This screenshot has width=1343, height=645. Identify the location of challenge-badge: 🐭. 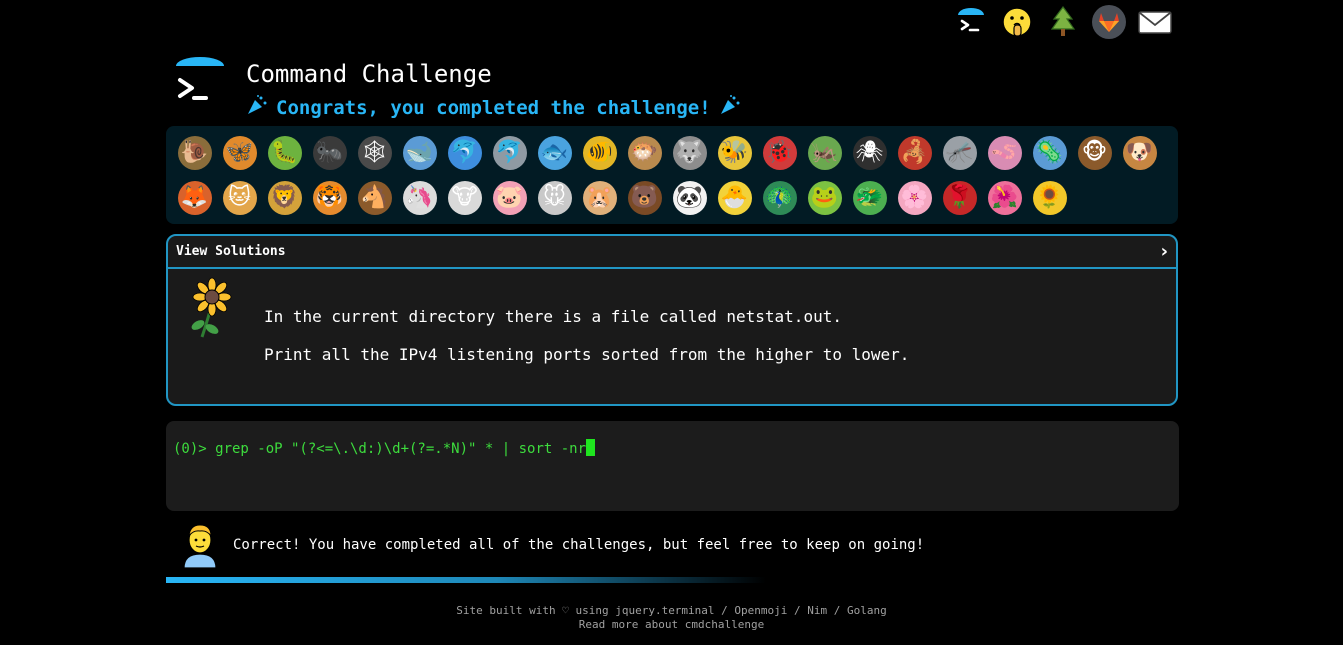
(554, 197).